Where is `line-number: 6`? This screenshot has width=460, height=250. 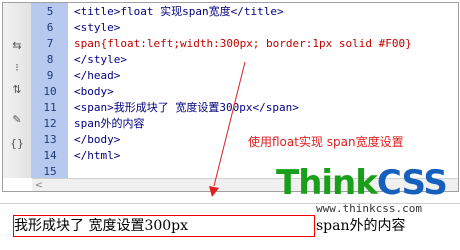 line-number: 6 is located at coordinates (50, 27).